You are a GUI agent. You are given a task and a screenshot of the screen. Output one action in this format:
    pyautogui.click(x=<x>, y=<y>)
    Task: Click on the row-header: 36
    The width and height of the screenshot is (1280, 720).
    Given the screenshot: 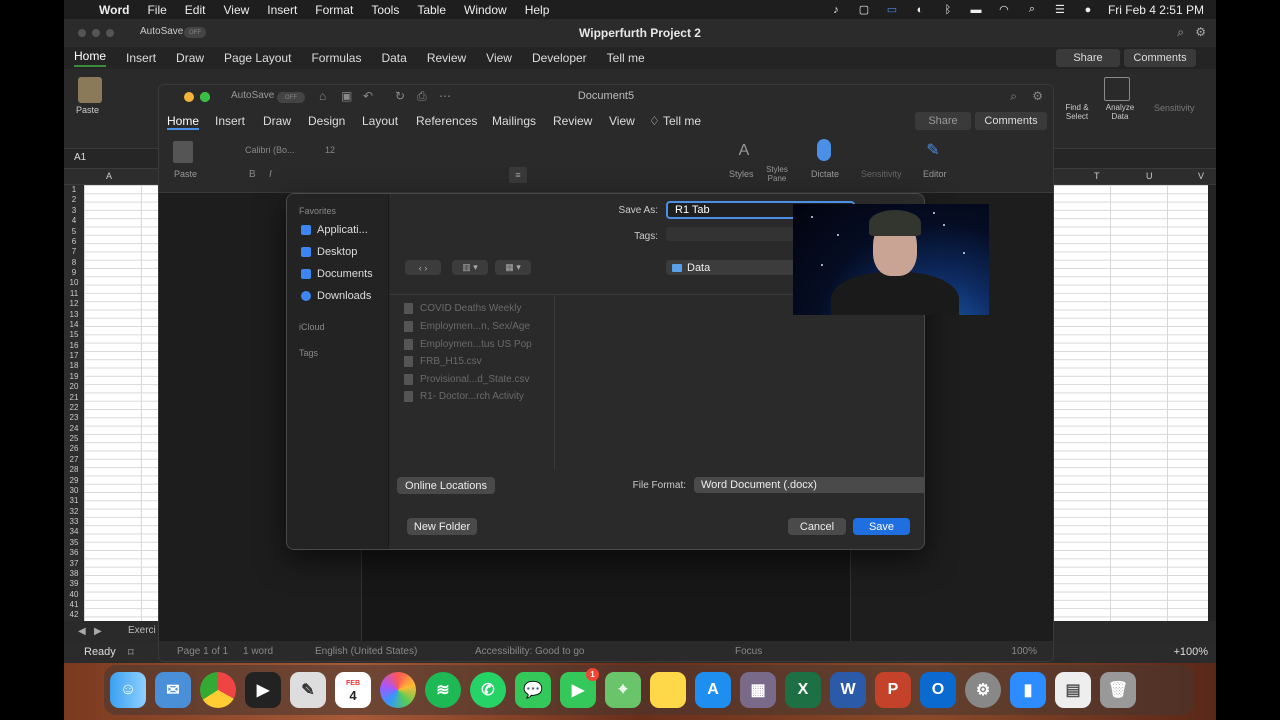 What is the action you would take?
    pyautogui.click(x=74, y=553)
    